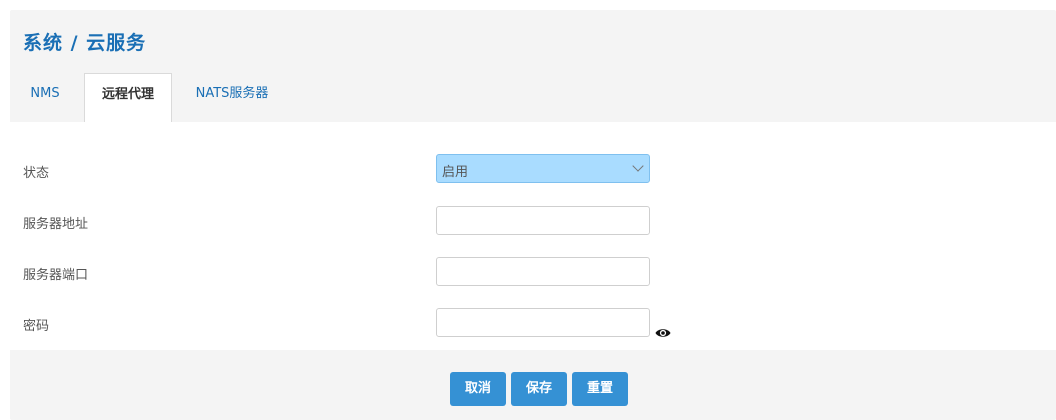  What do you see at coordinates (128, 98) in the screenshot?
I see `tab-remote-proxy: 远程代理` at bounding box center [128, 98].